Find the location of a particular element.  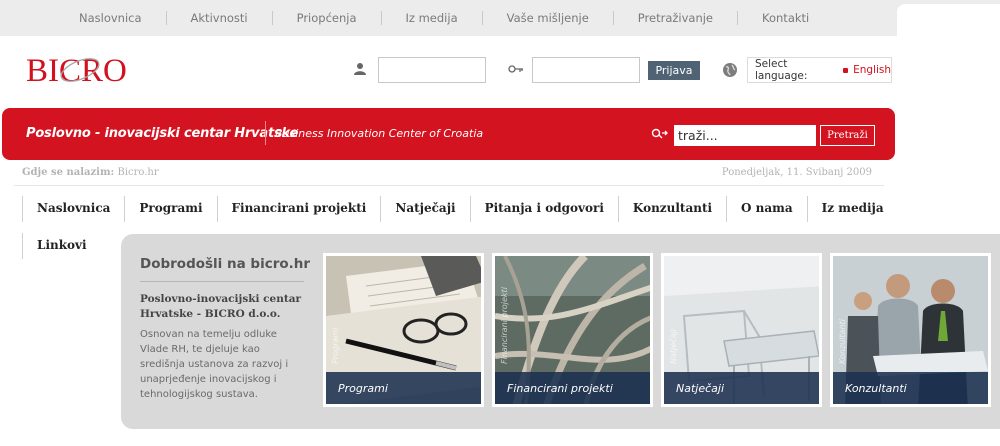

top-nav-corner is located at coordinates (948, 20).